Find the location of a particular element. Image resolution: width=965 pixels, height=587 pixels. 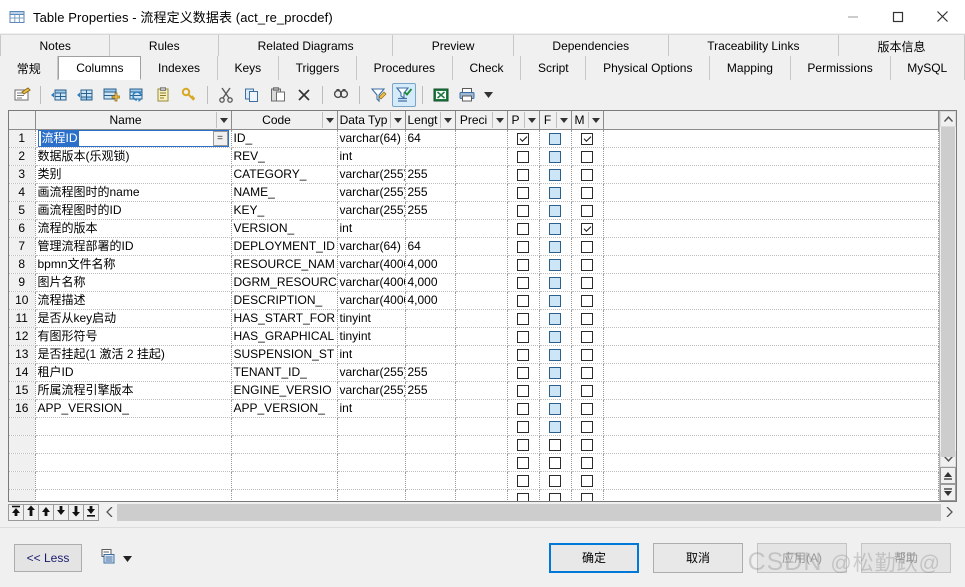

toolbar-dropdown-icon is located at coordinates (488, 95).